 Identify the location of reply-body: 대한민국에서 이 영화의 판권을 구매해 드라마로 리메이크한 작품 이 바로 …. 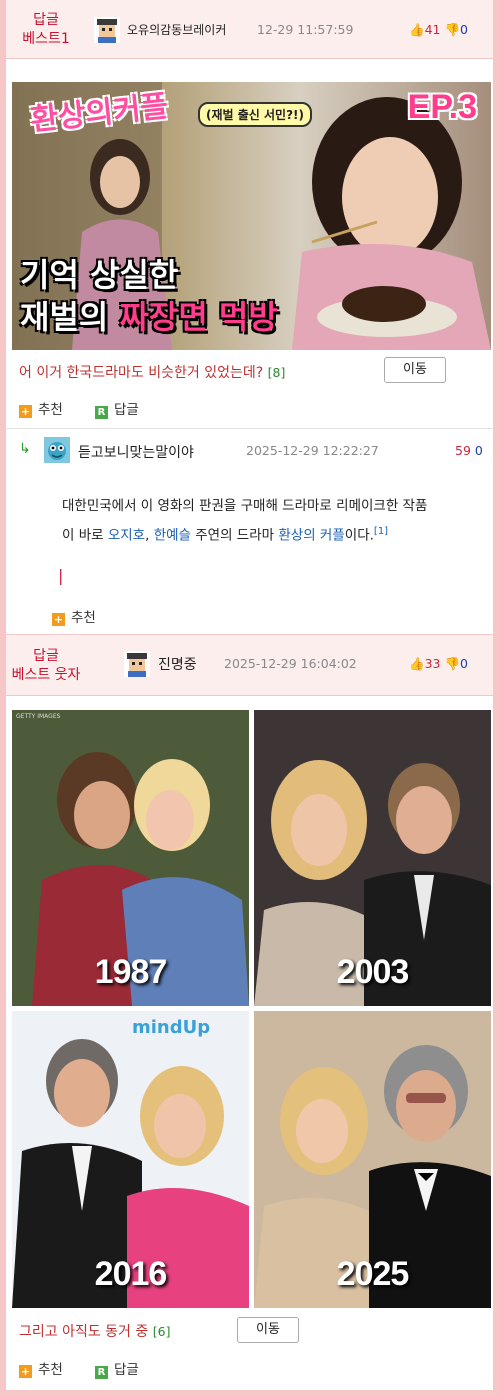
(245, 521).